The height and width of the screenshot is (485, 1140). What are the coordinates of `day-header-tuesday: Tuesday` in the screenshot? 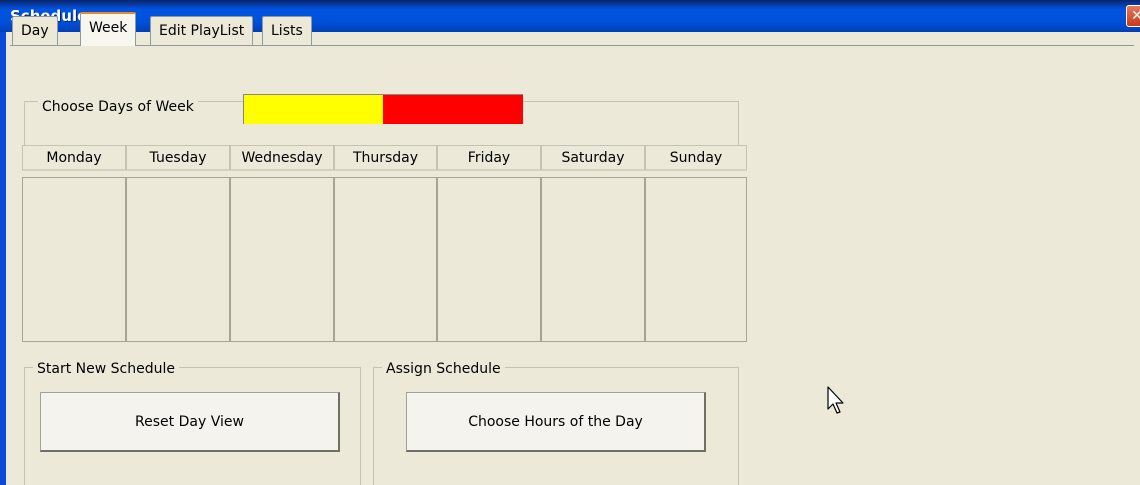 It's located at (178, 158).